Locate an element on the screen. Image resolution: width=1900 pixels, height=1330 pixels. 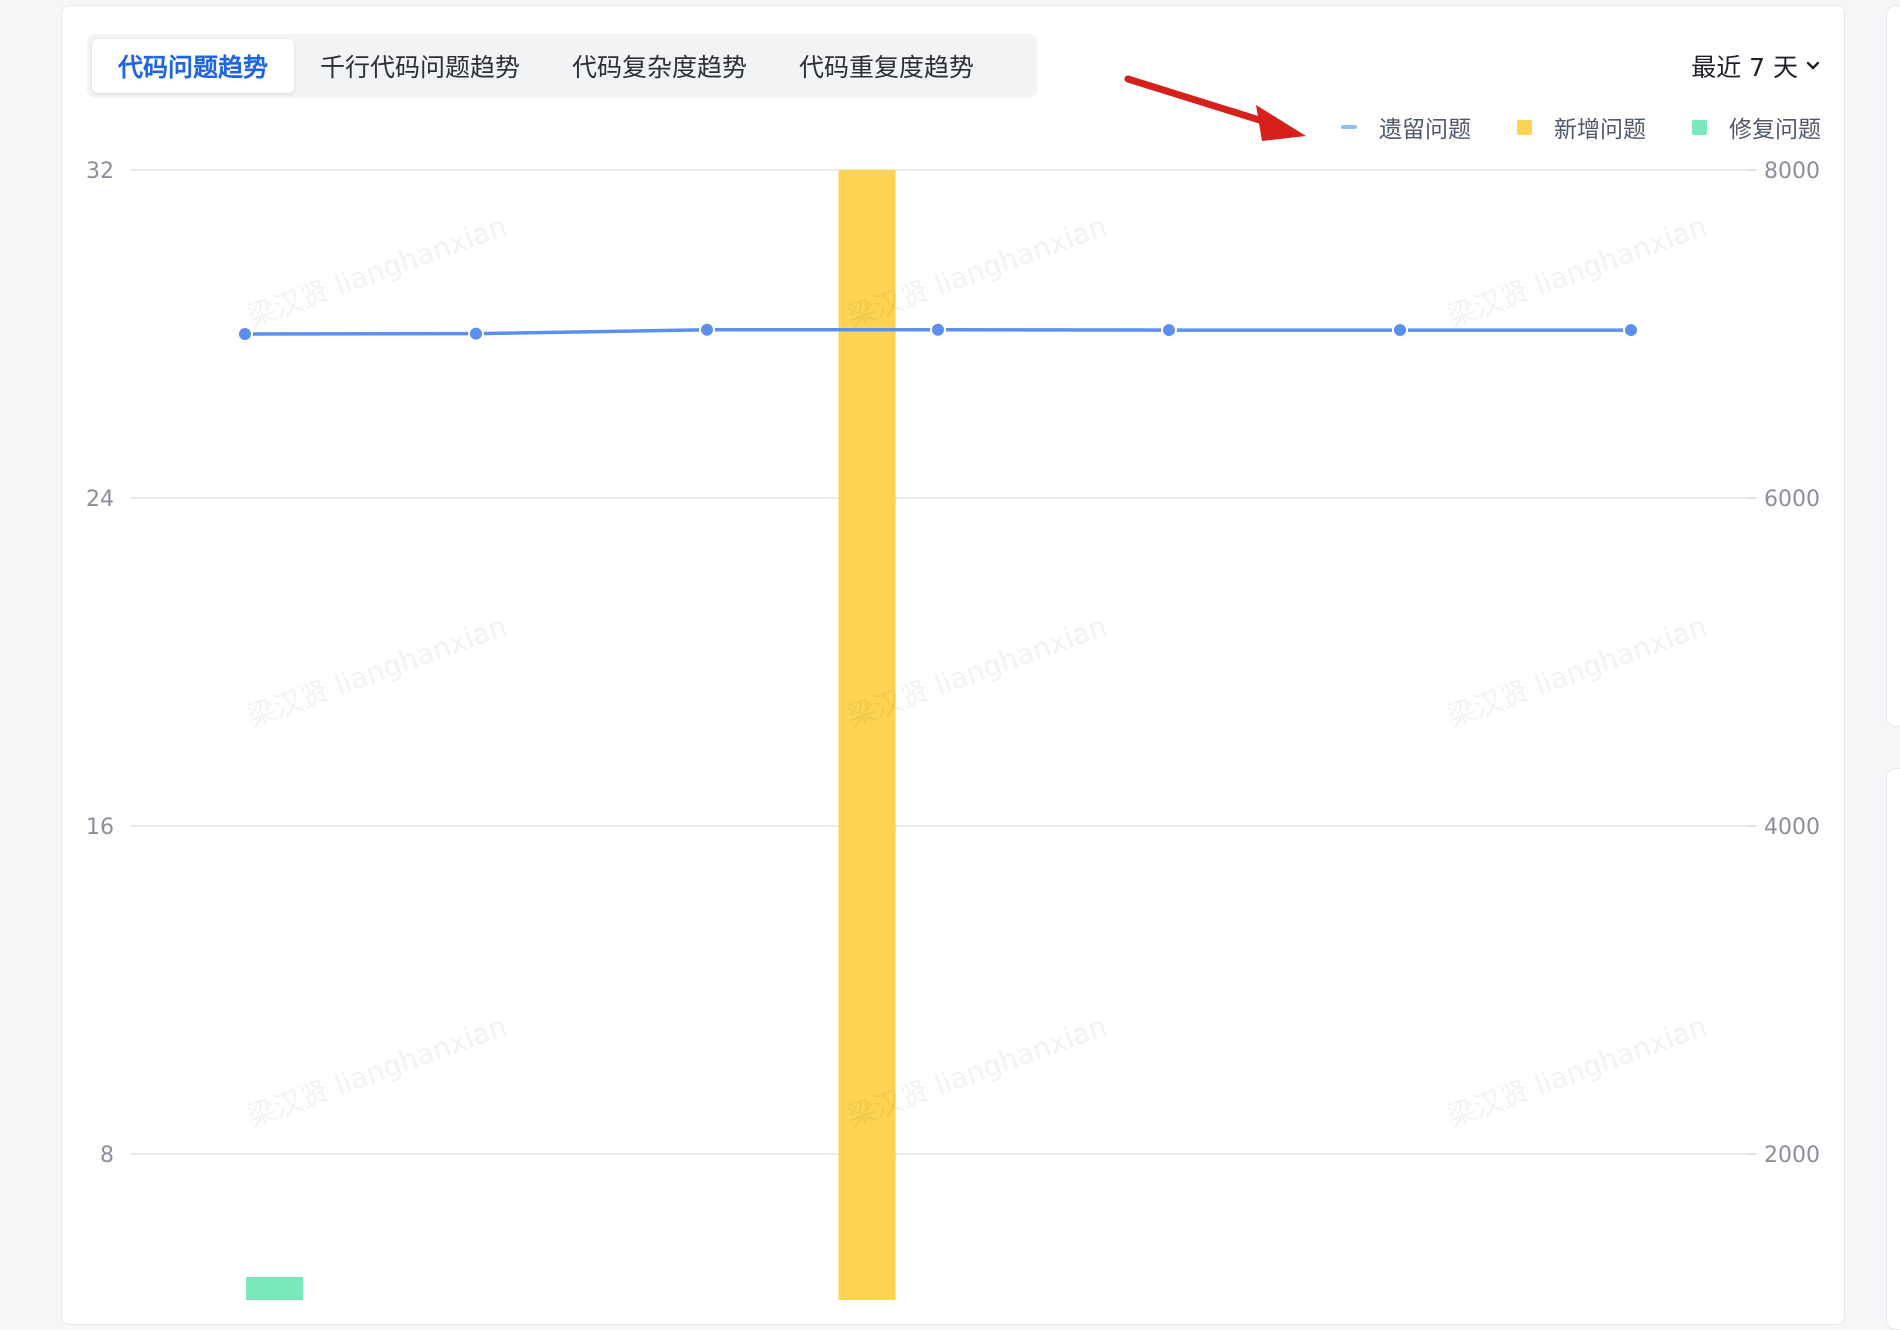
red-arrow-annotation is located at coordinates (1215, 108).